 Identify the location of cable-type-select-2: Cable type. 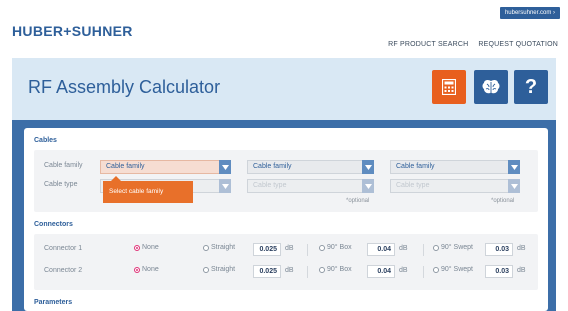
(310, 186).